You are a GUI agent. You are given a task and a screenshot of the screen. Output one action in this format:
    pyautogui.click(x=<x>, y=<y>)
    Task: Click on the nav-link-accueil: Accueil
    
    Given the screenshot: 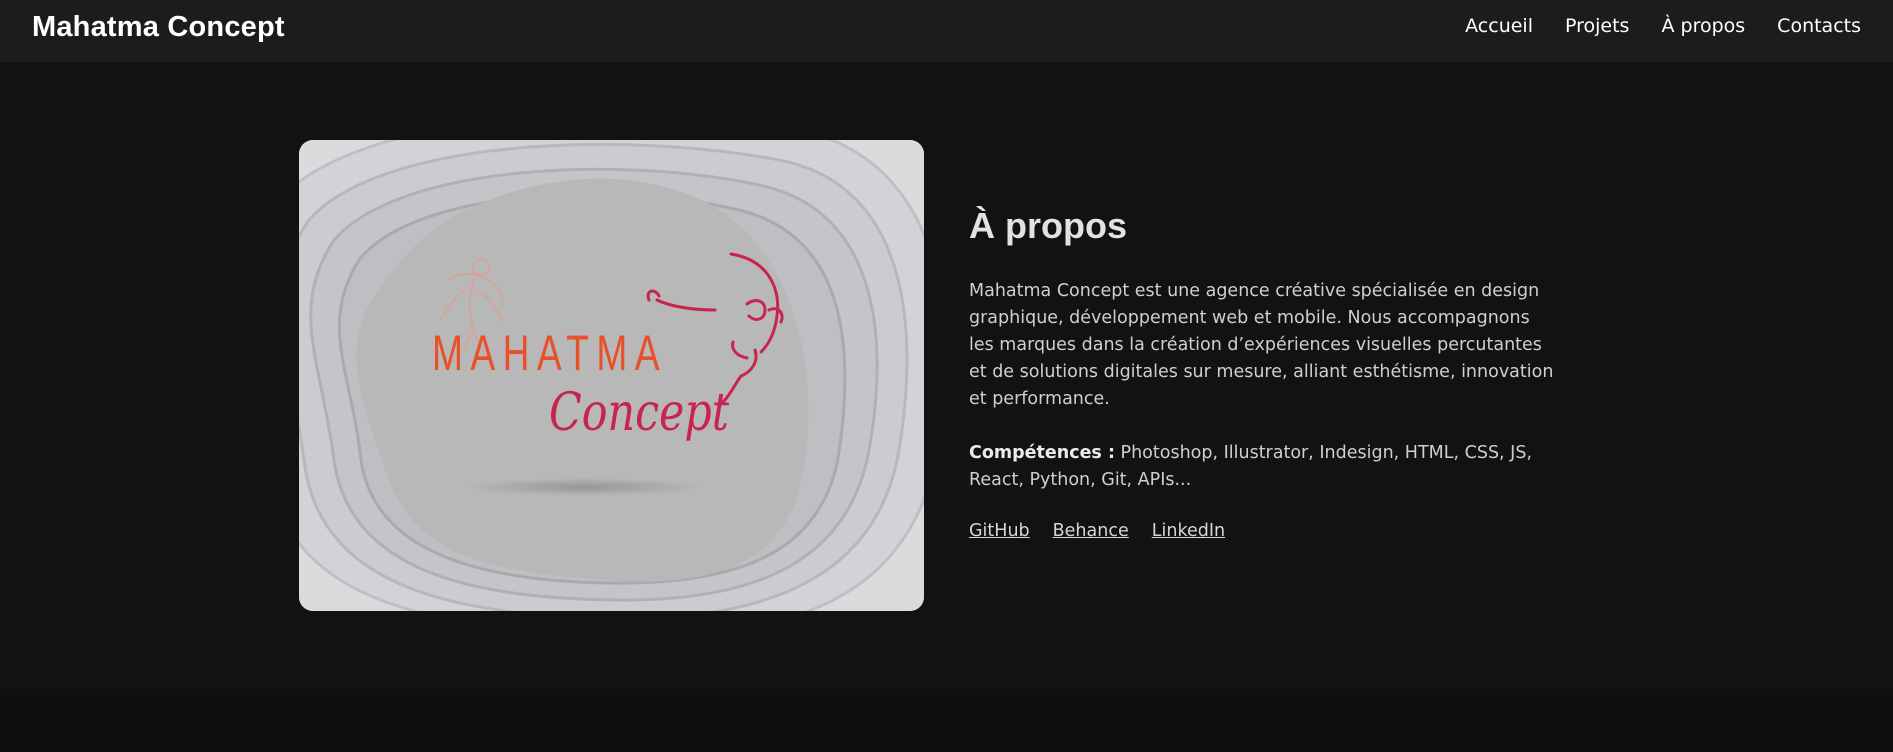 What is the action you would take?
    pyautogui.click(x=1499, y=26)
    